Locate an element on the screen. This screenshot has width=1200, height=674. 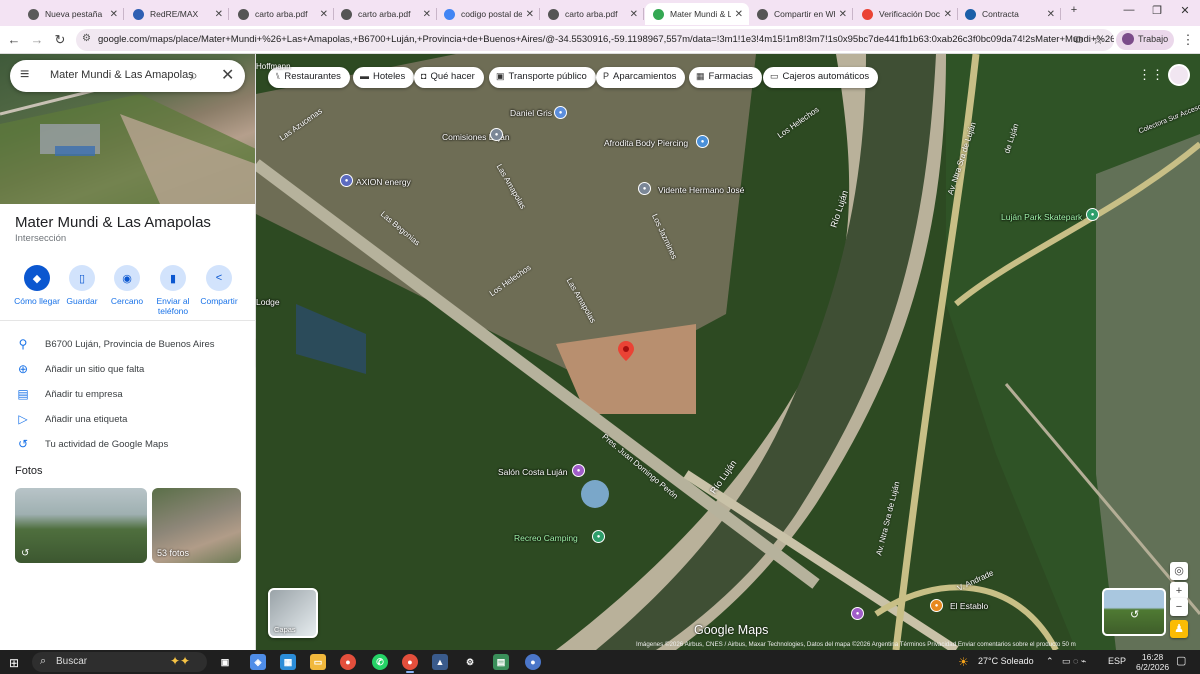
action-nearby-button: ◉ Cercano is located at coordinates (127, 285).